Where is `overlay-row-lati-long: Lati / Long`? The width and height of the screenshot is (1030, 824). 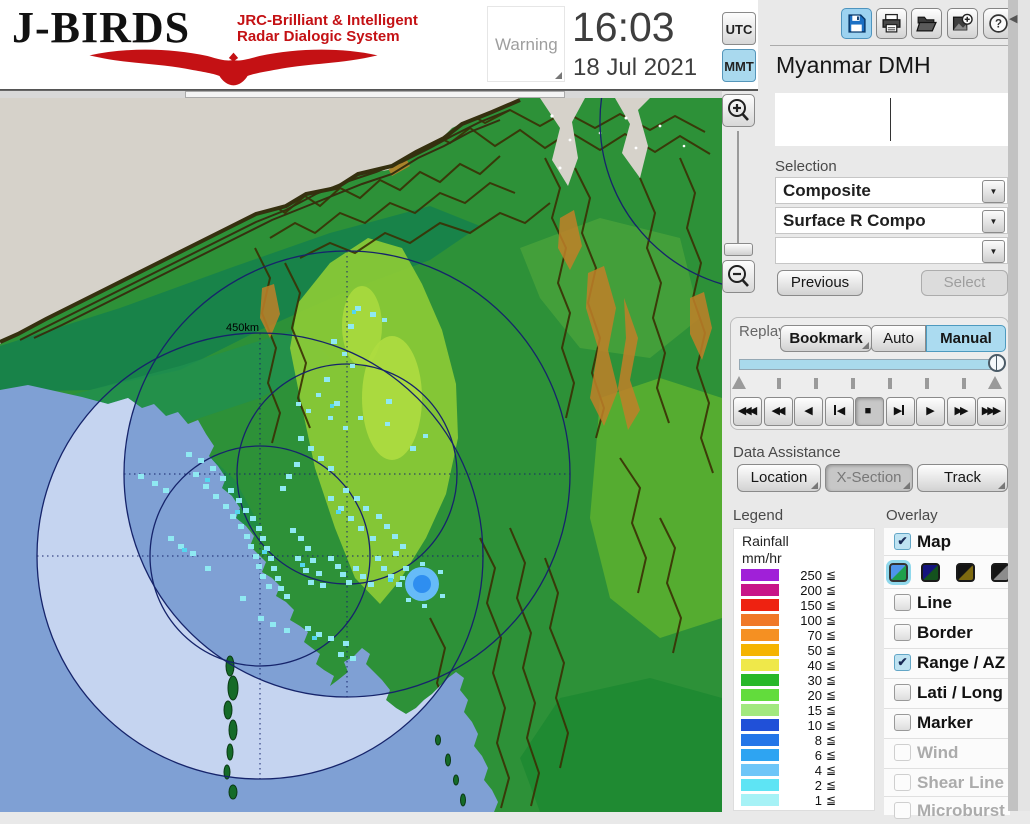 overlay-row-lati-long: Lati / Long is located at coordinates (947, 693).